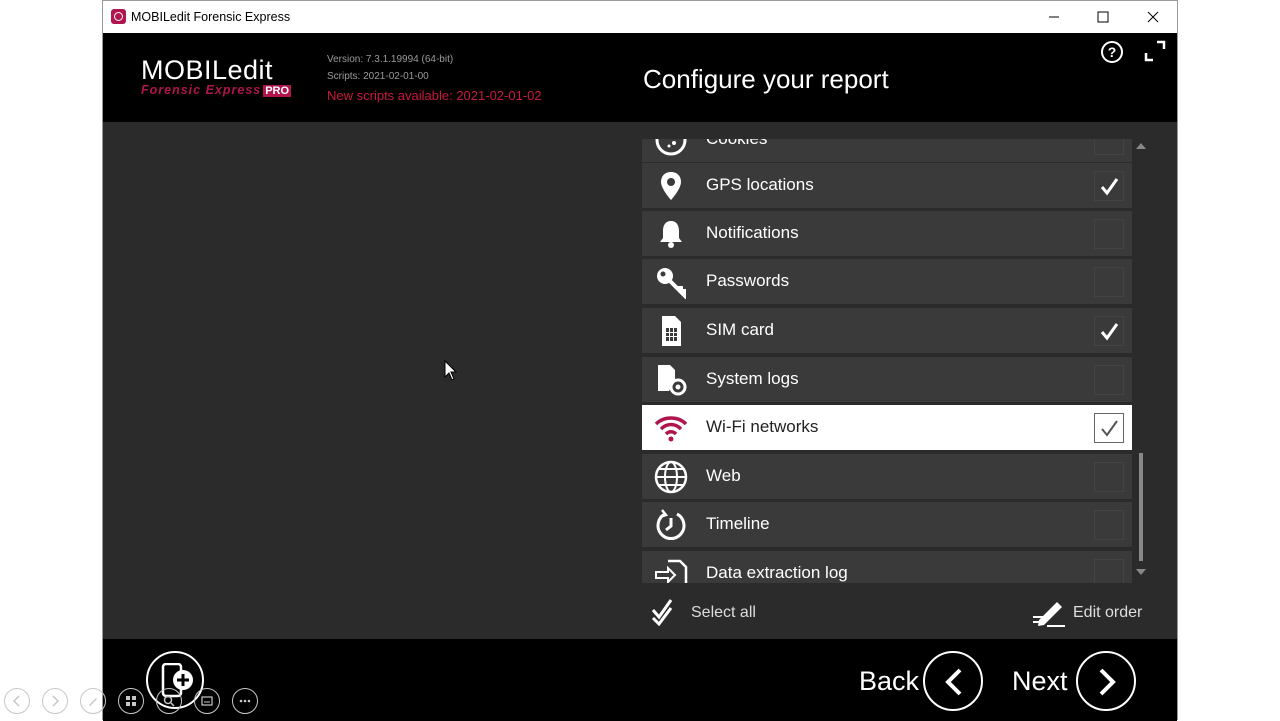  Describe the element at coordinates (887, 233) in the screenshot. I see `list-item-notifications: Notifications` at that location.